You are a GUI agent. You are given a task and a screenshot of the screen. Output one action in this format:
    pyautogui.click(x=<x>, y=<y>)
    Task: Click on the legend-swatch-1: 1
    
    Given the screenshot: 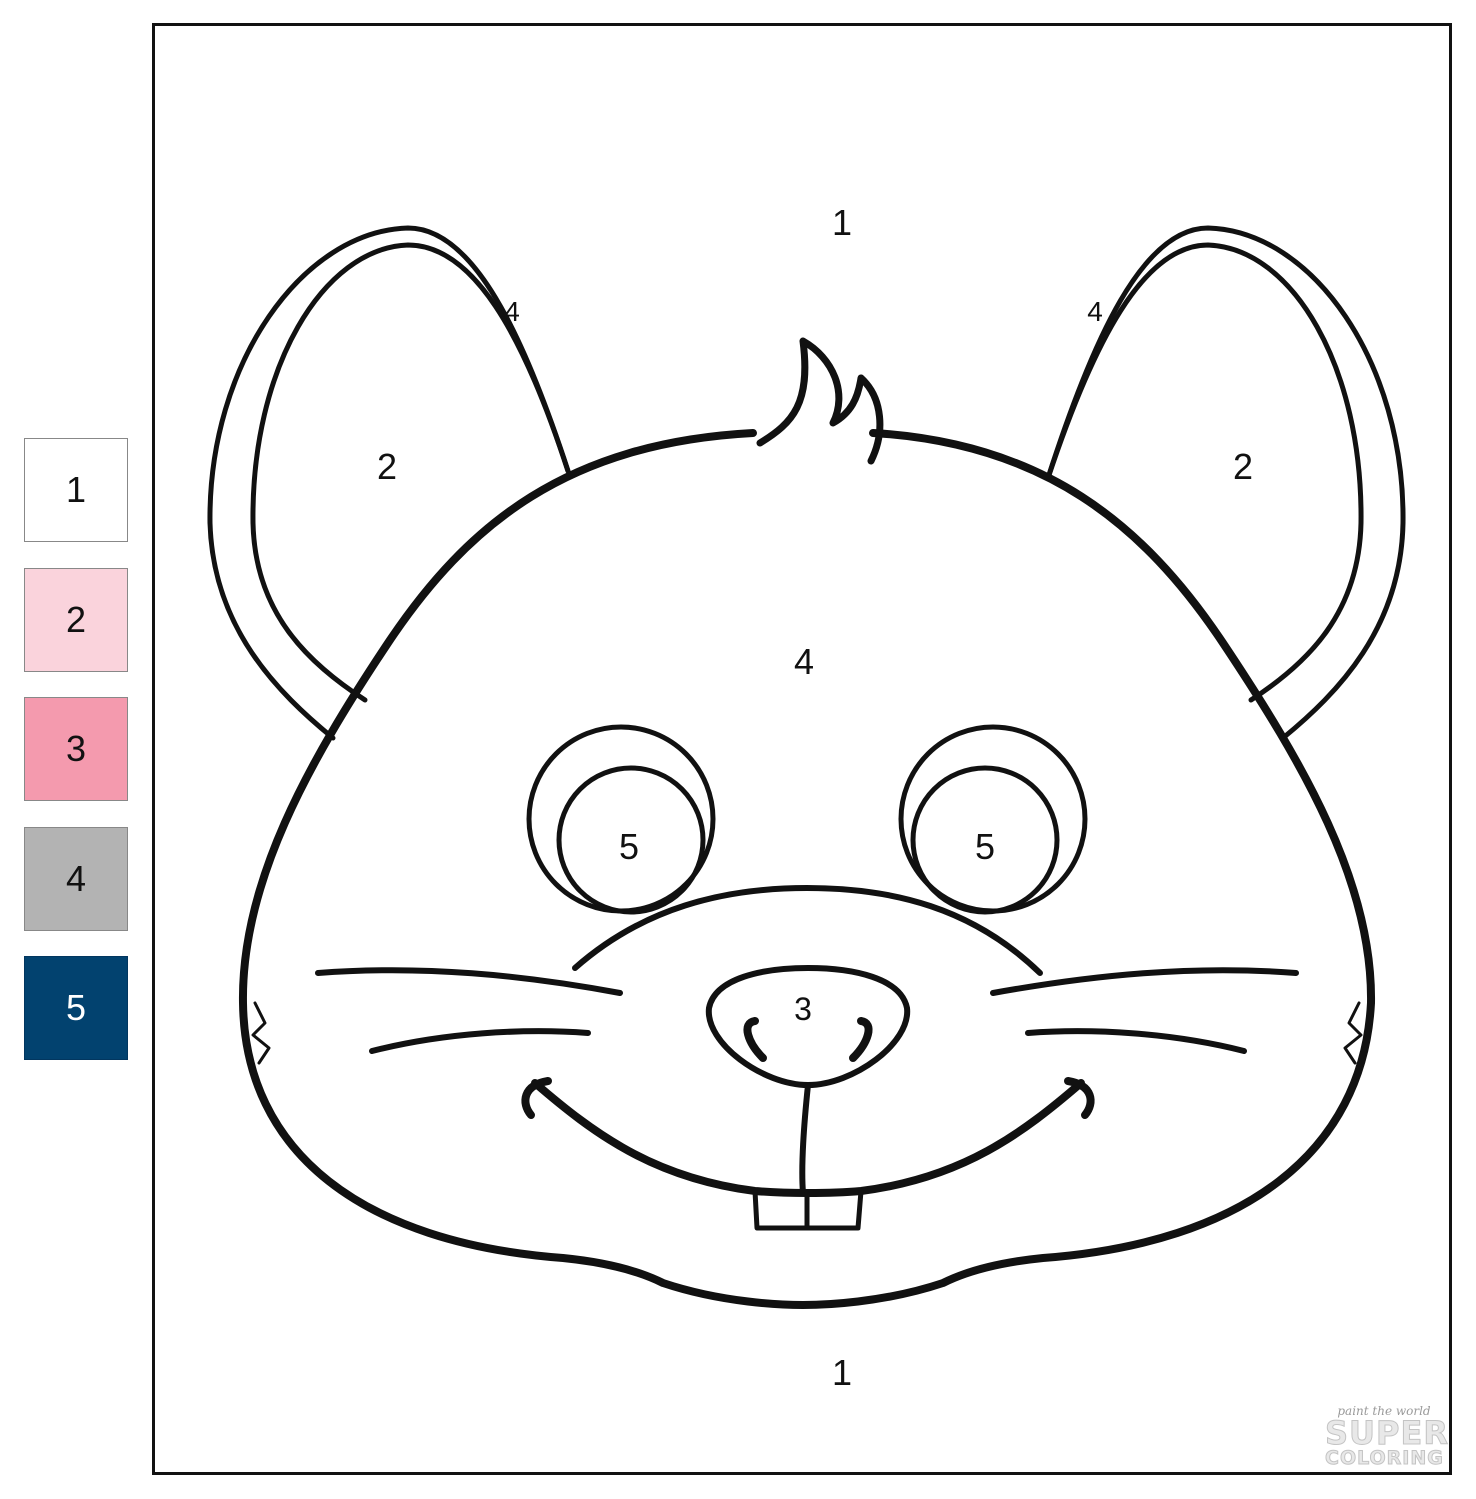 What is the action you would take?
    pyautogui.click(x=76, y=490)
    